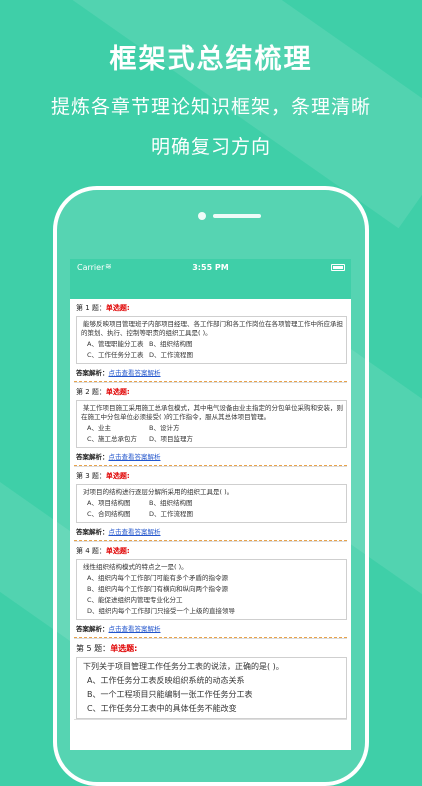  I want to click on promo-subline-2: 明确复习方向, so click(210, 147).